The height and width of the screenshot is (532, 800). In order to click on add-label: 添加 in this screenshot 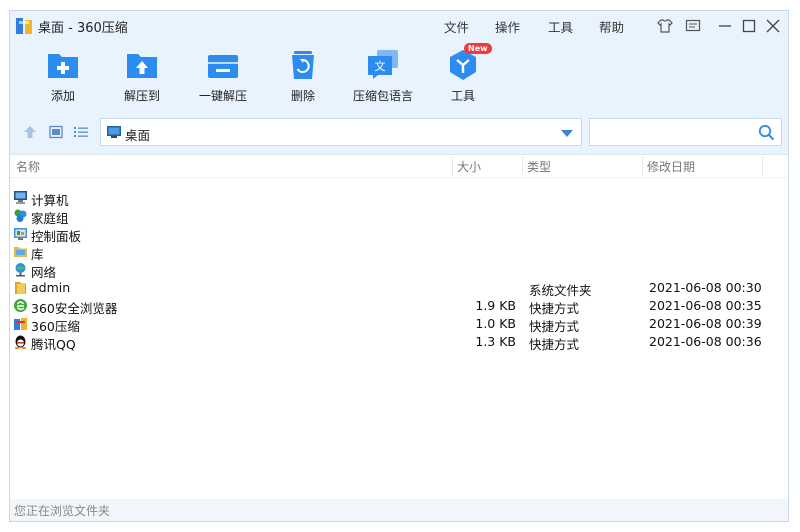, I will do `click(62, 96)`.